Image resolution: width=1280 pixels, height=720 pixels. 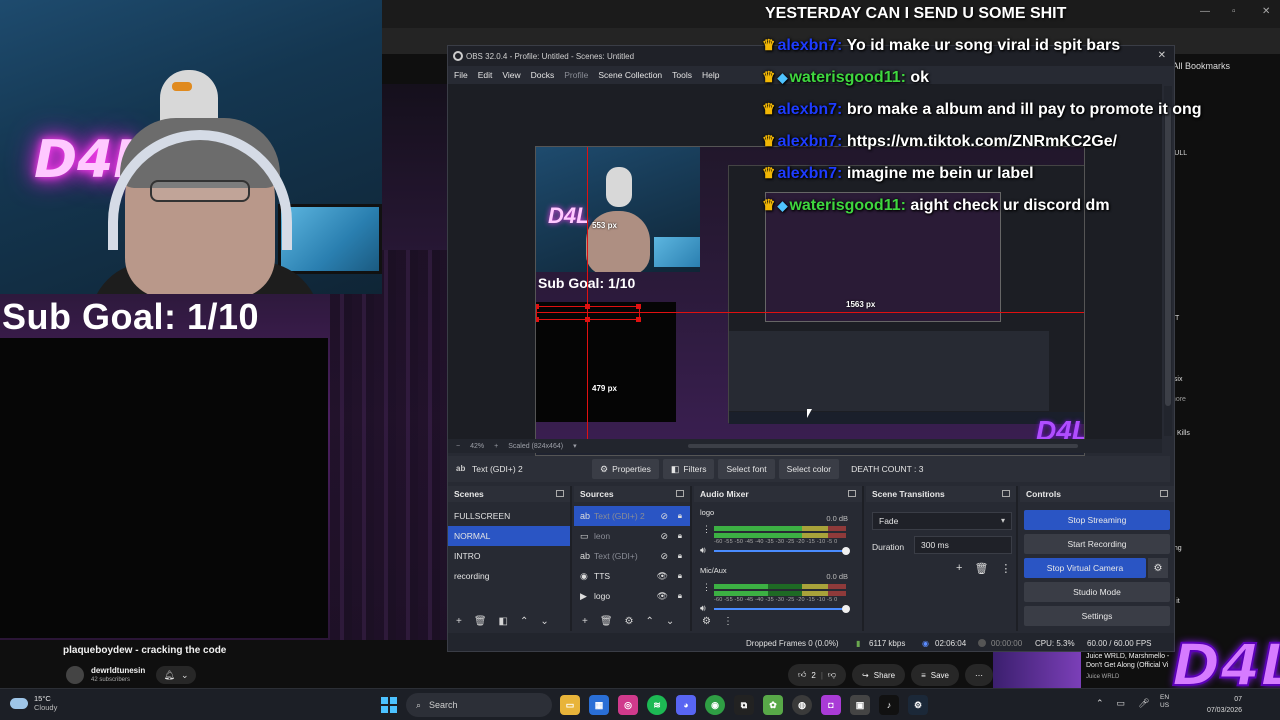 I want to click on preview-vertical-scrollbar, so click(x=1168, y=261).